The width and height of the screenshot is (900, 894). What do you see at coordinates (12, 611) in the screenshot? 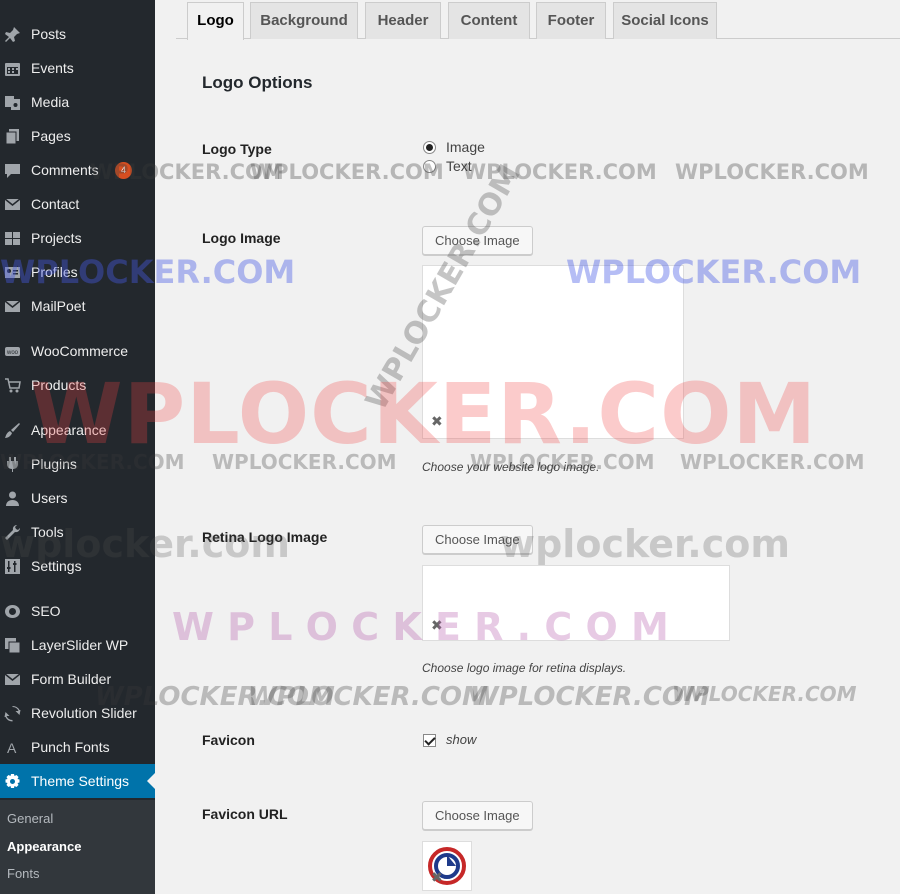
I see `seo-icon` at bounding box center [12, 611].